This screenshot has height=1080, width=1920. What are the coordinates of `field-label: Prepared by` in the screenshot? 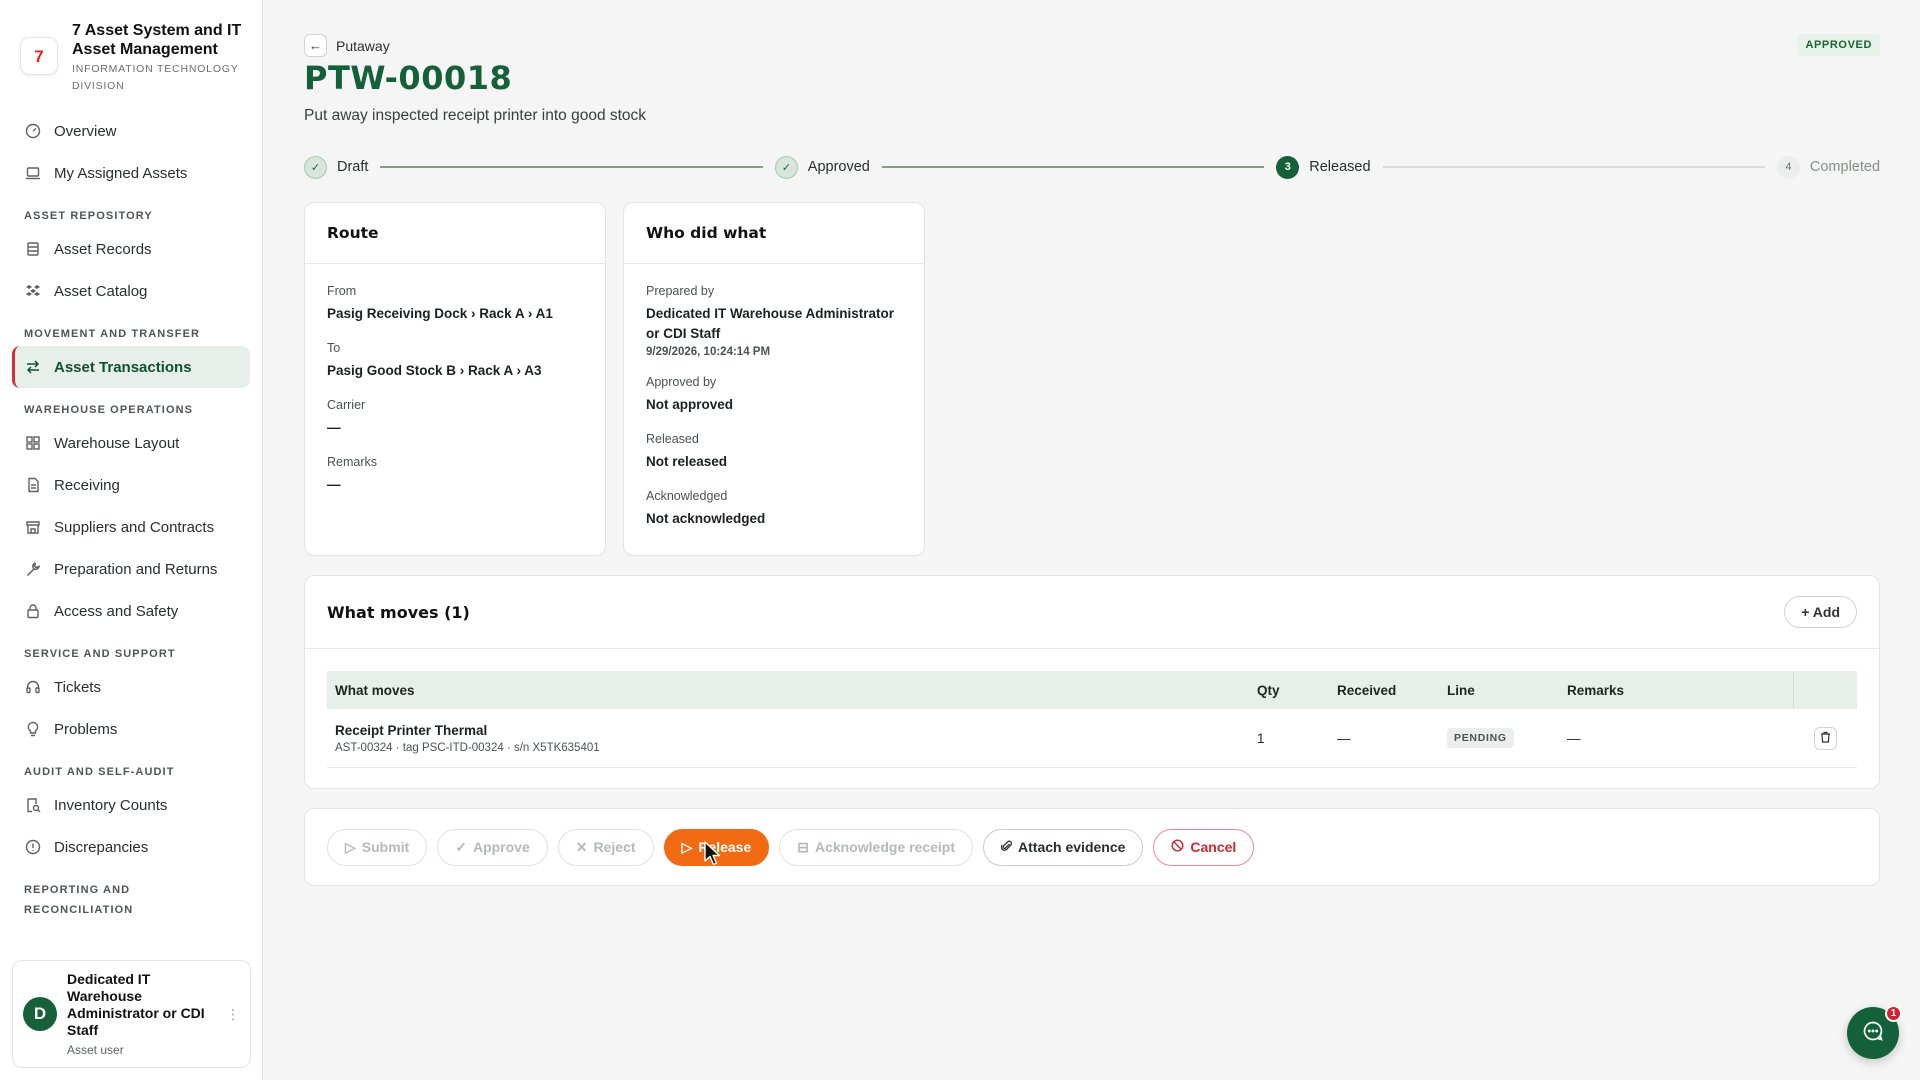 It's located at (680, 291).